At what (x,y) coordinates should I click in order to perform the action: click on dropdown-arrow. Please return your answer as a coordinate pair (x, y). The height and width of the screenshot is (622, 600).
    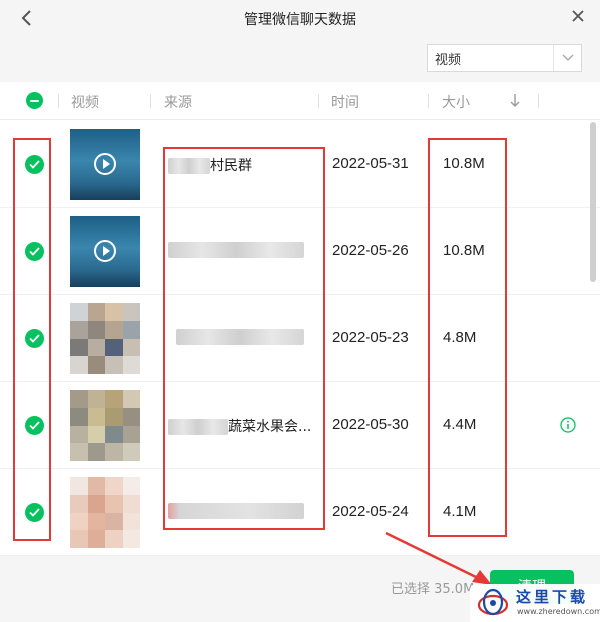
    Looking at the image, I should click on (567, 58).